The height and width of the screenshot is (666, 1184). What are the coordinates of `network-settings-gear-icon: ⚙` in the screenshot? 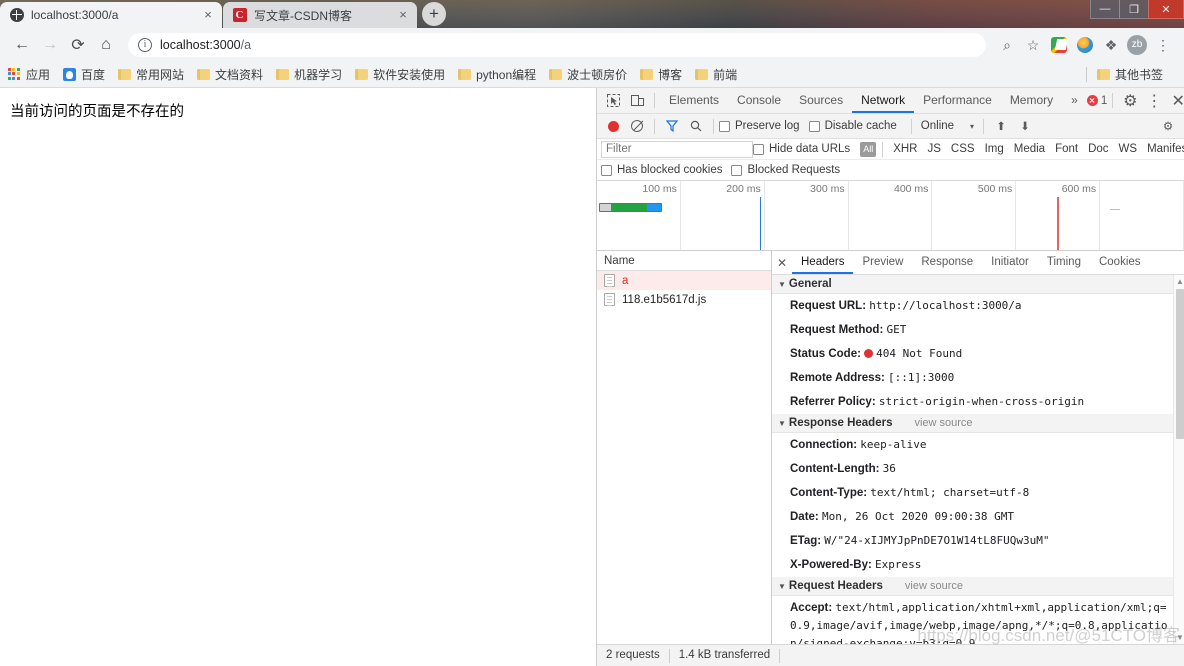 It's located at (1168, 126).